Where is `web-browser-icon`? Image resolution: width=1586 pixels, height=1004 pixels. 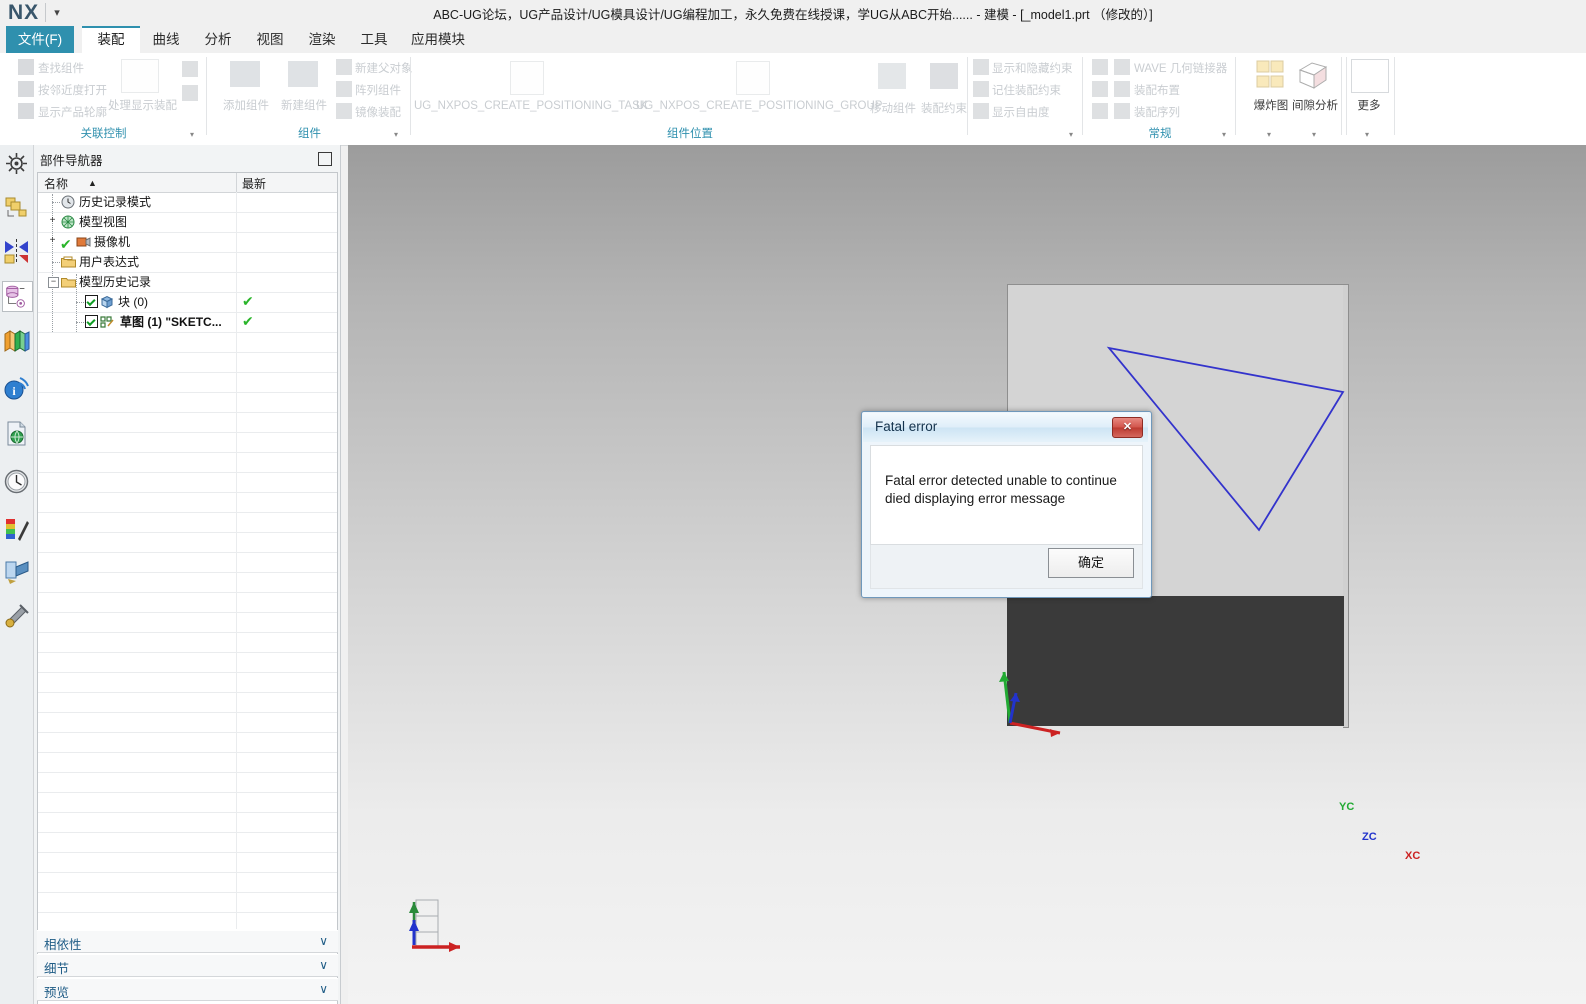 web-browser-icon is located at coordinates (16, 433).